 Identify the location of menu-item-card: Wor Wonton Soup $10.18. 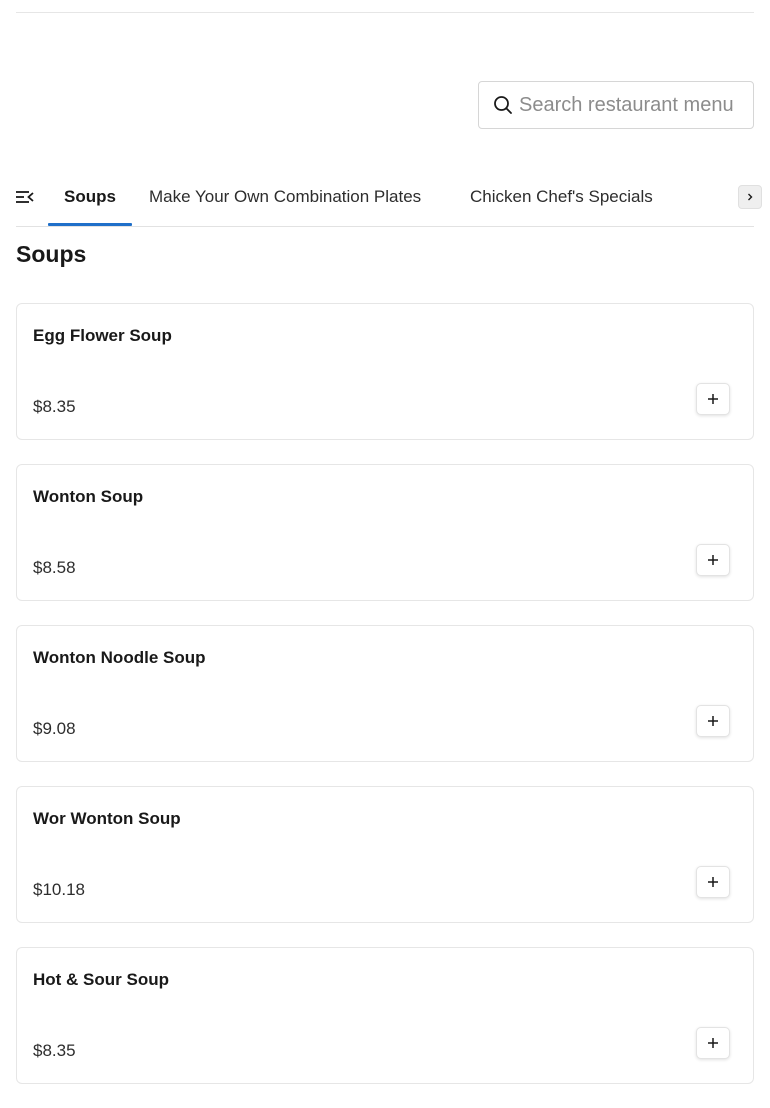
(385, 854).